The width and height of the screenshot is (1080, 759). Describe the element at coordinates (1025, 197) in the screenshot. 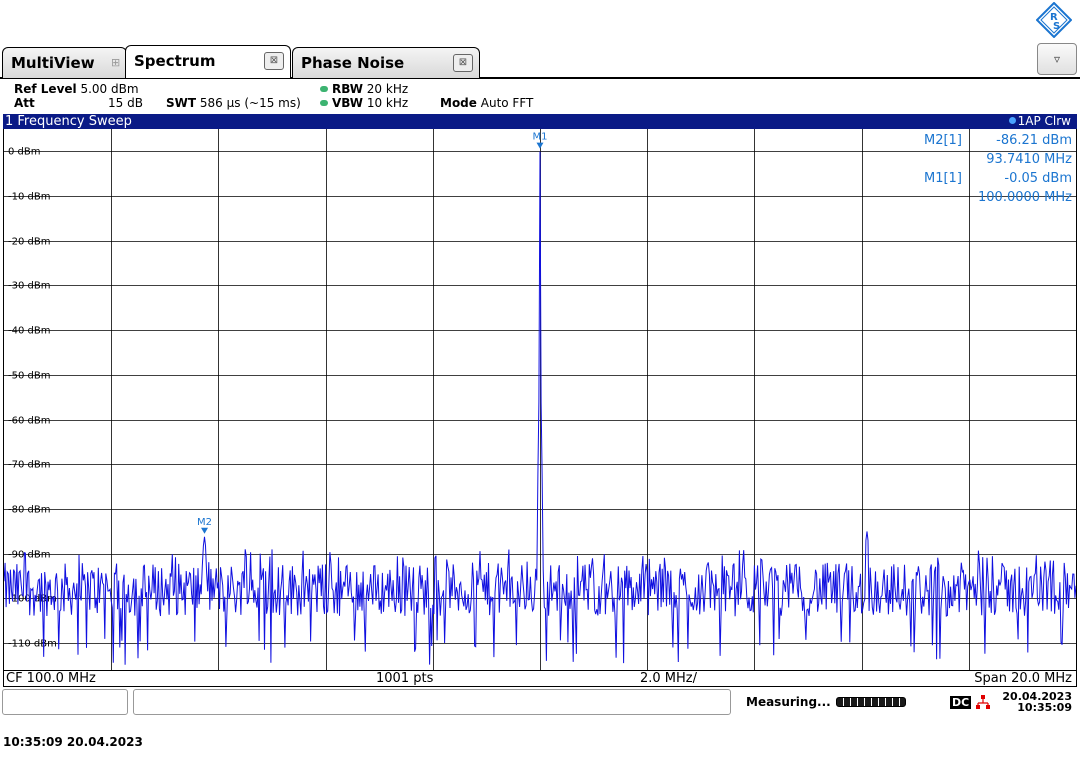

I see `marker-frequency: 100.0000 MHz` at that location.